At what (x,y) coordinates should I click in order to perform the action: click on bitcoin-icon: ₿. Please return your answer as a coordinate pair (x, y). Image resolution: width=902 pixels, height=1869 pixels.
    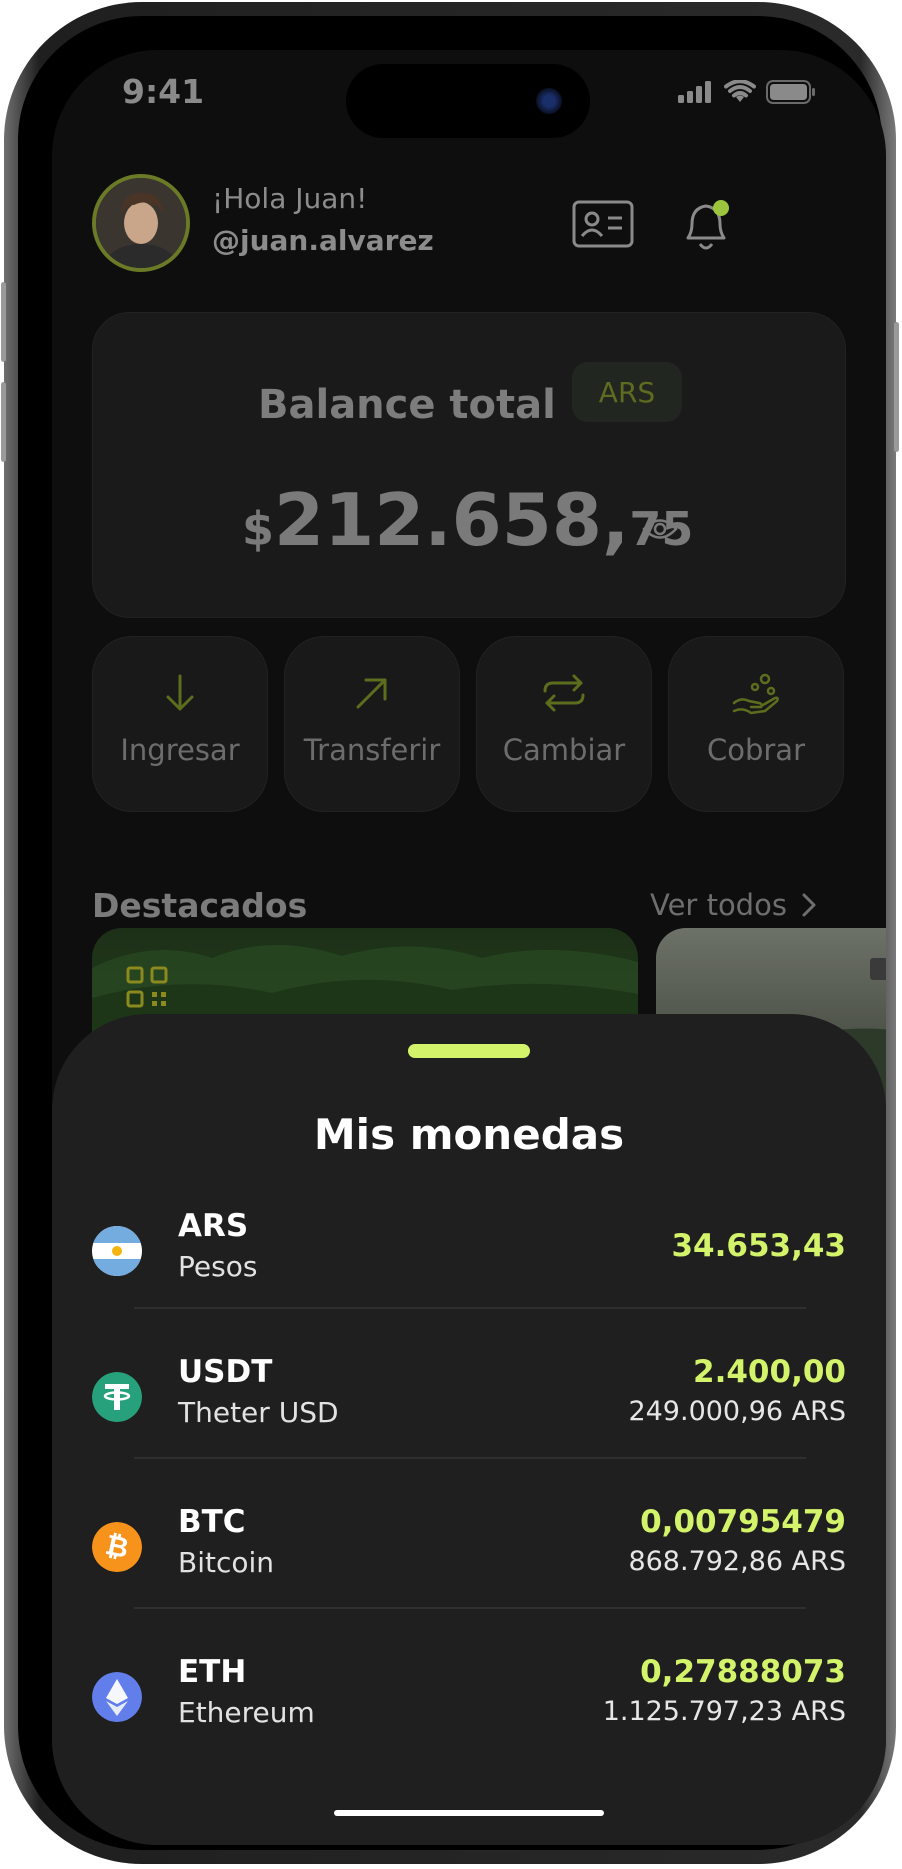
    Looking at the image, I should click on (117, 1547).